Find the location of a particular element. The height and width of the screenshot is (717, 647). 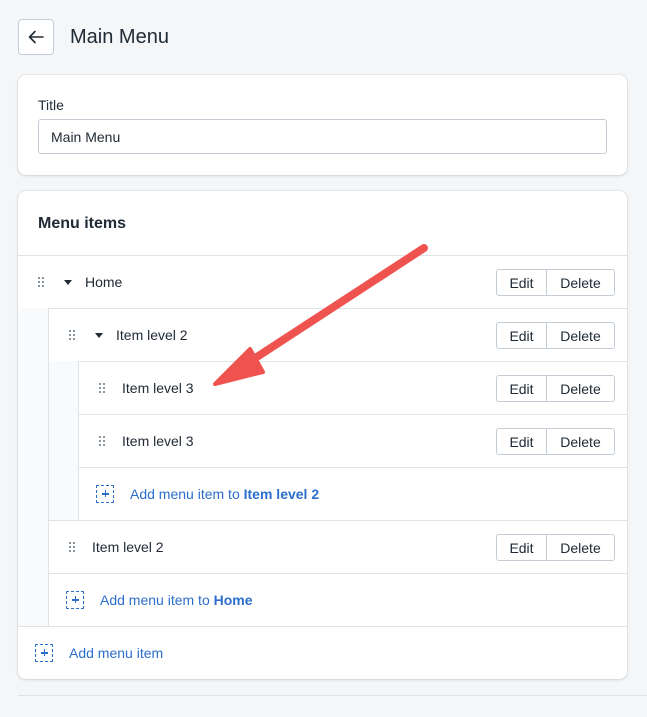

title-input is located at coordinates (322, 136).